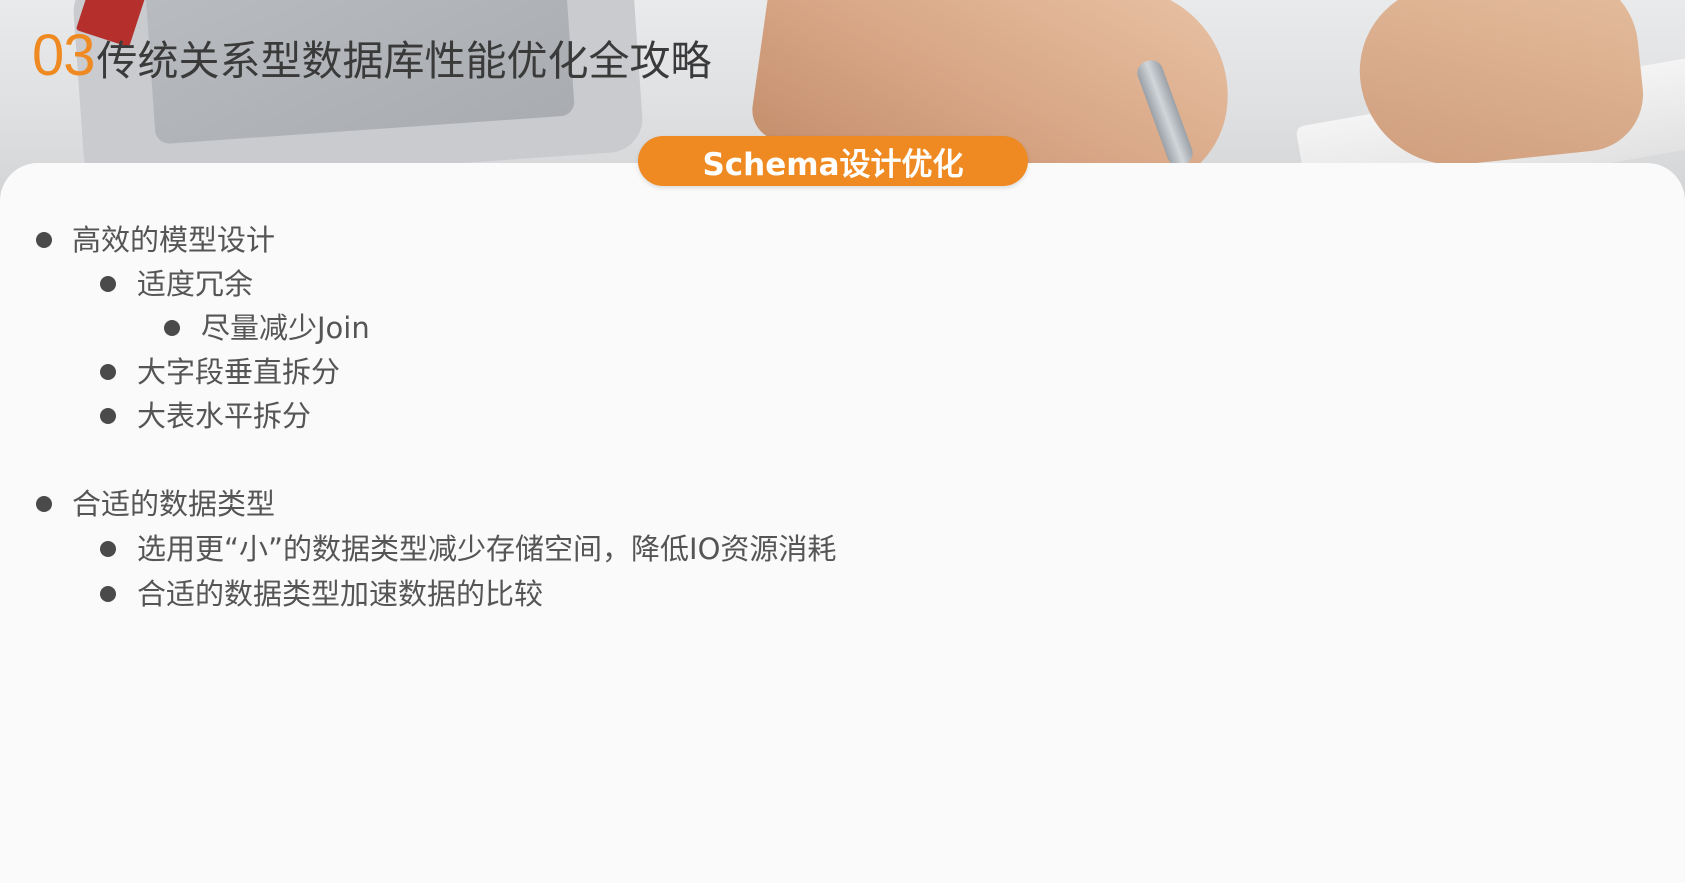 Image resolution: width=1685 pixels, height=883 pixels. Describe the element at coordinates (239, 372) in the screenshot. I see `outline-subitem-label: 大字段垂直拆分` at that location.